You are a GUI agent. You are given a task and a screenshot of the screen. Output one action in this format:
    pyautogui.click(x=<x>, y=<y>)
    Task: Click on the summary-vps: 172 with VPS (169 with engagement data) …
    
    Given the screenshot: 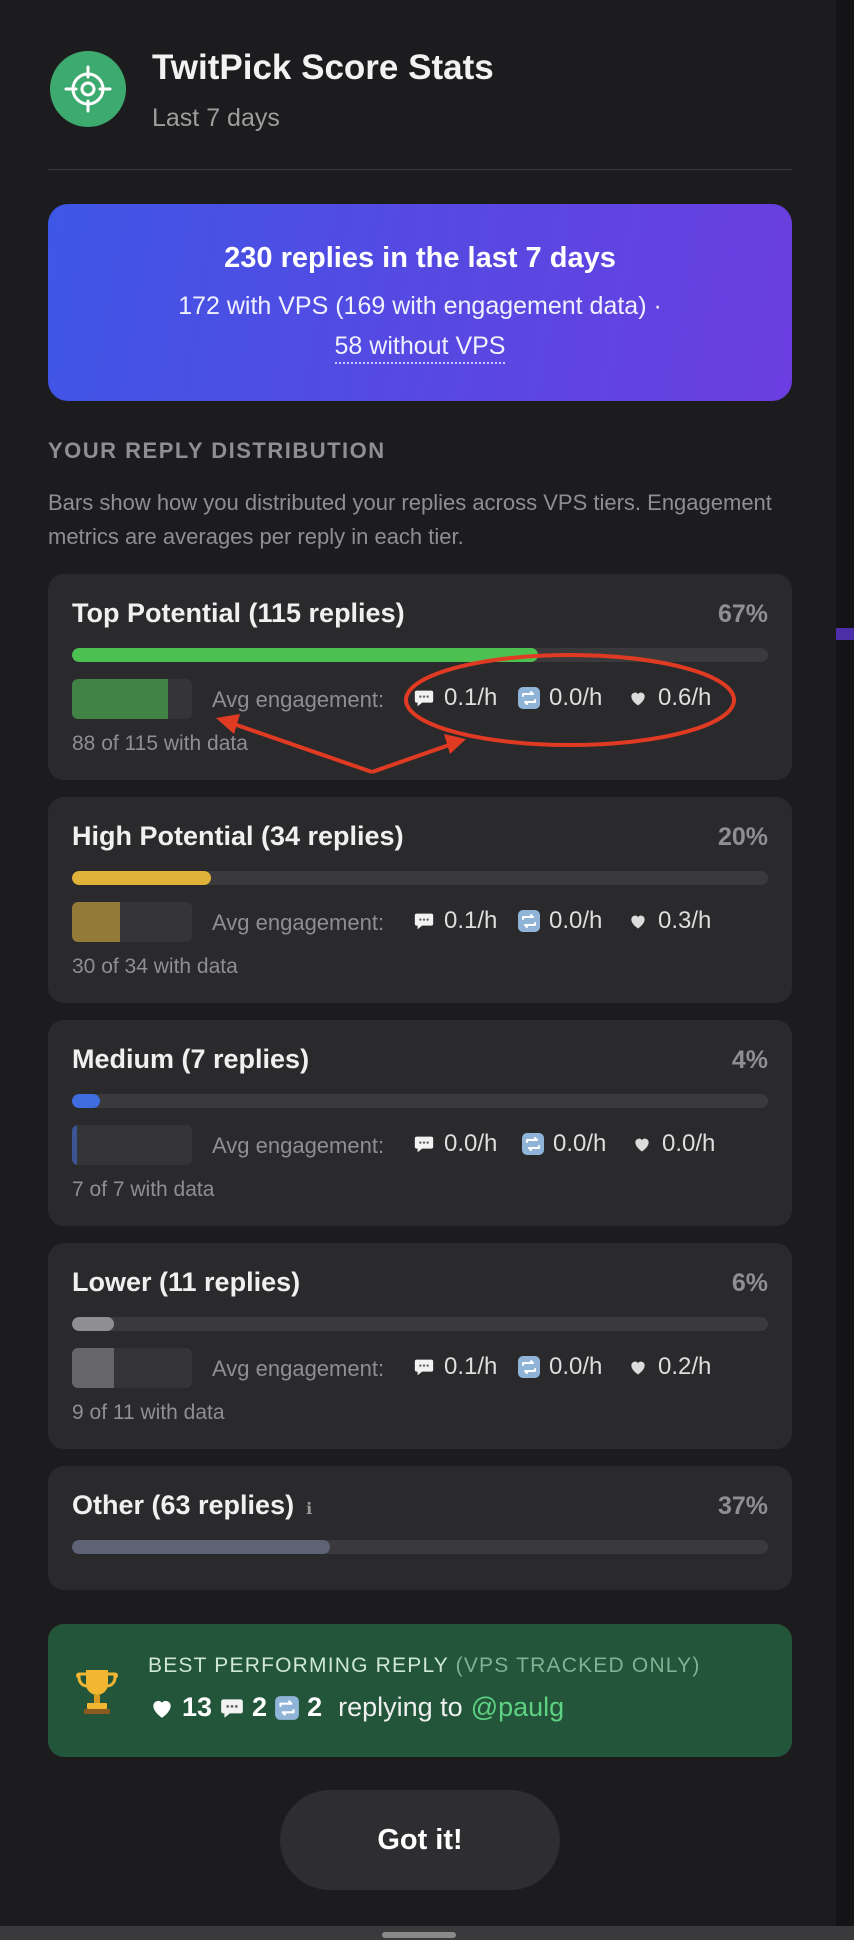 What is the action you would take?
    pyautogui.click(x=420, y=306)
    